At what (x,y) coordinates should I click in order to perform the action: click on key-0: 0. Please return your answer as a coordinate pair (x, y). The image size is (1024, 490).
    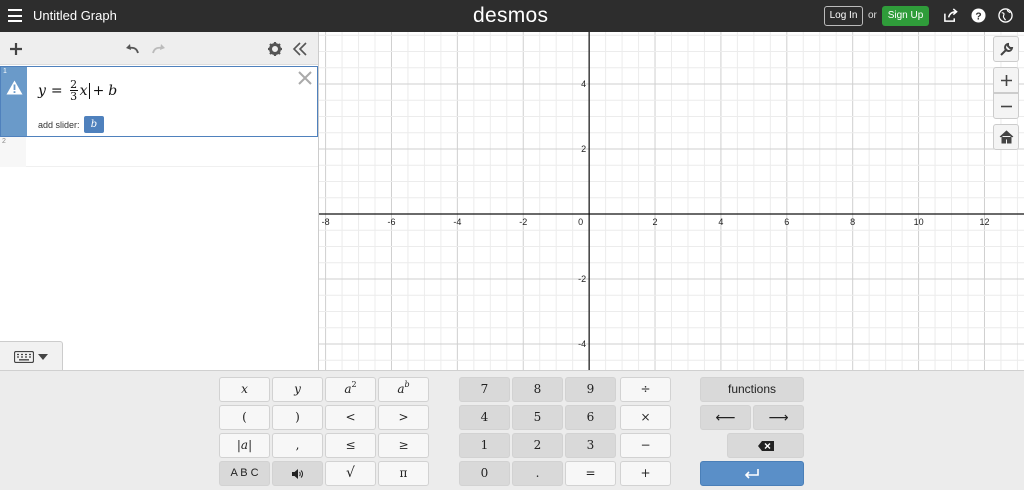
    Looking at the image, I should click on (484, 473).